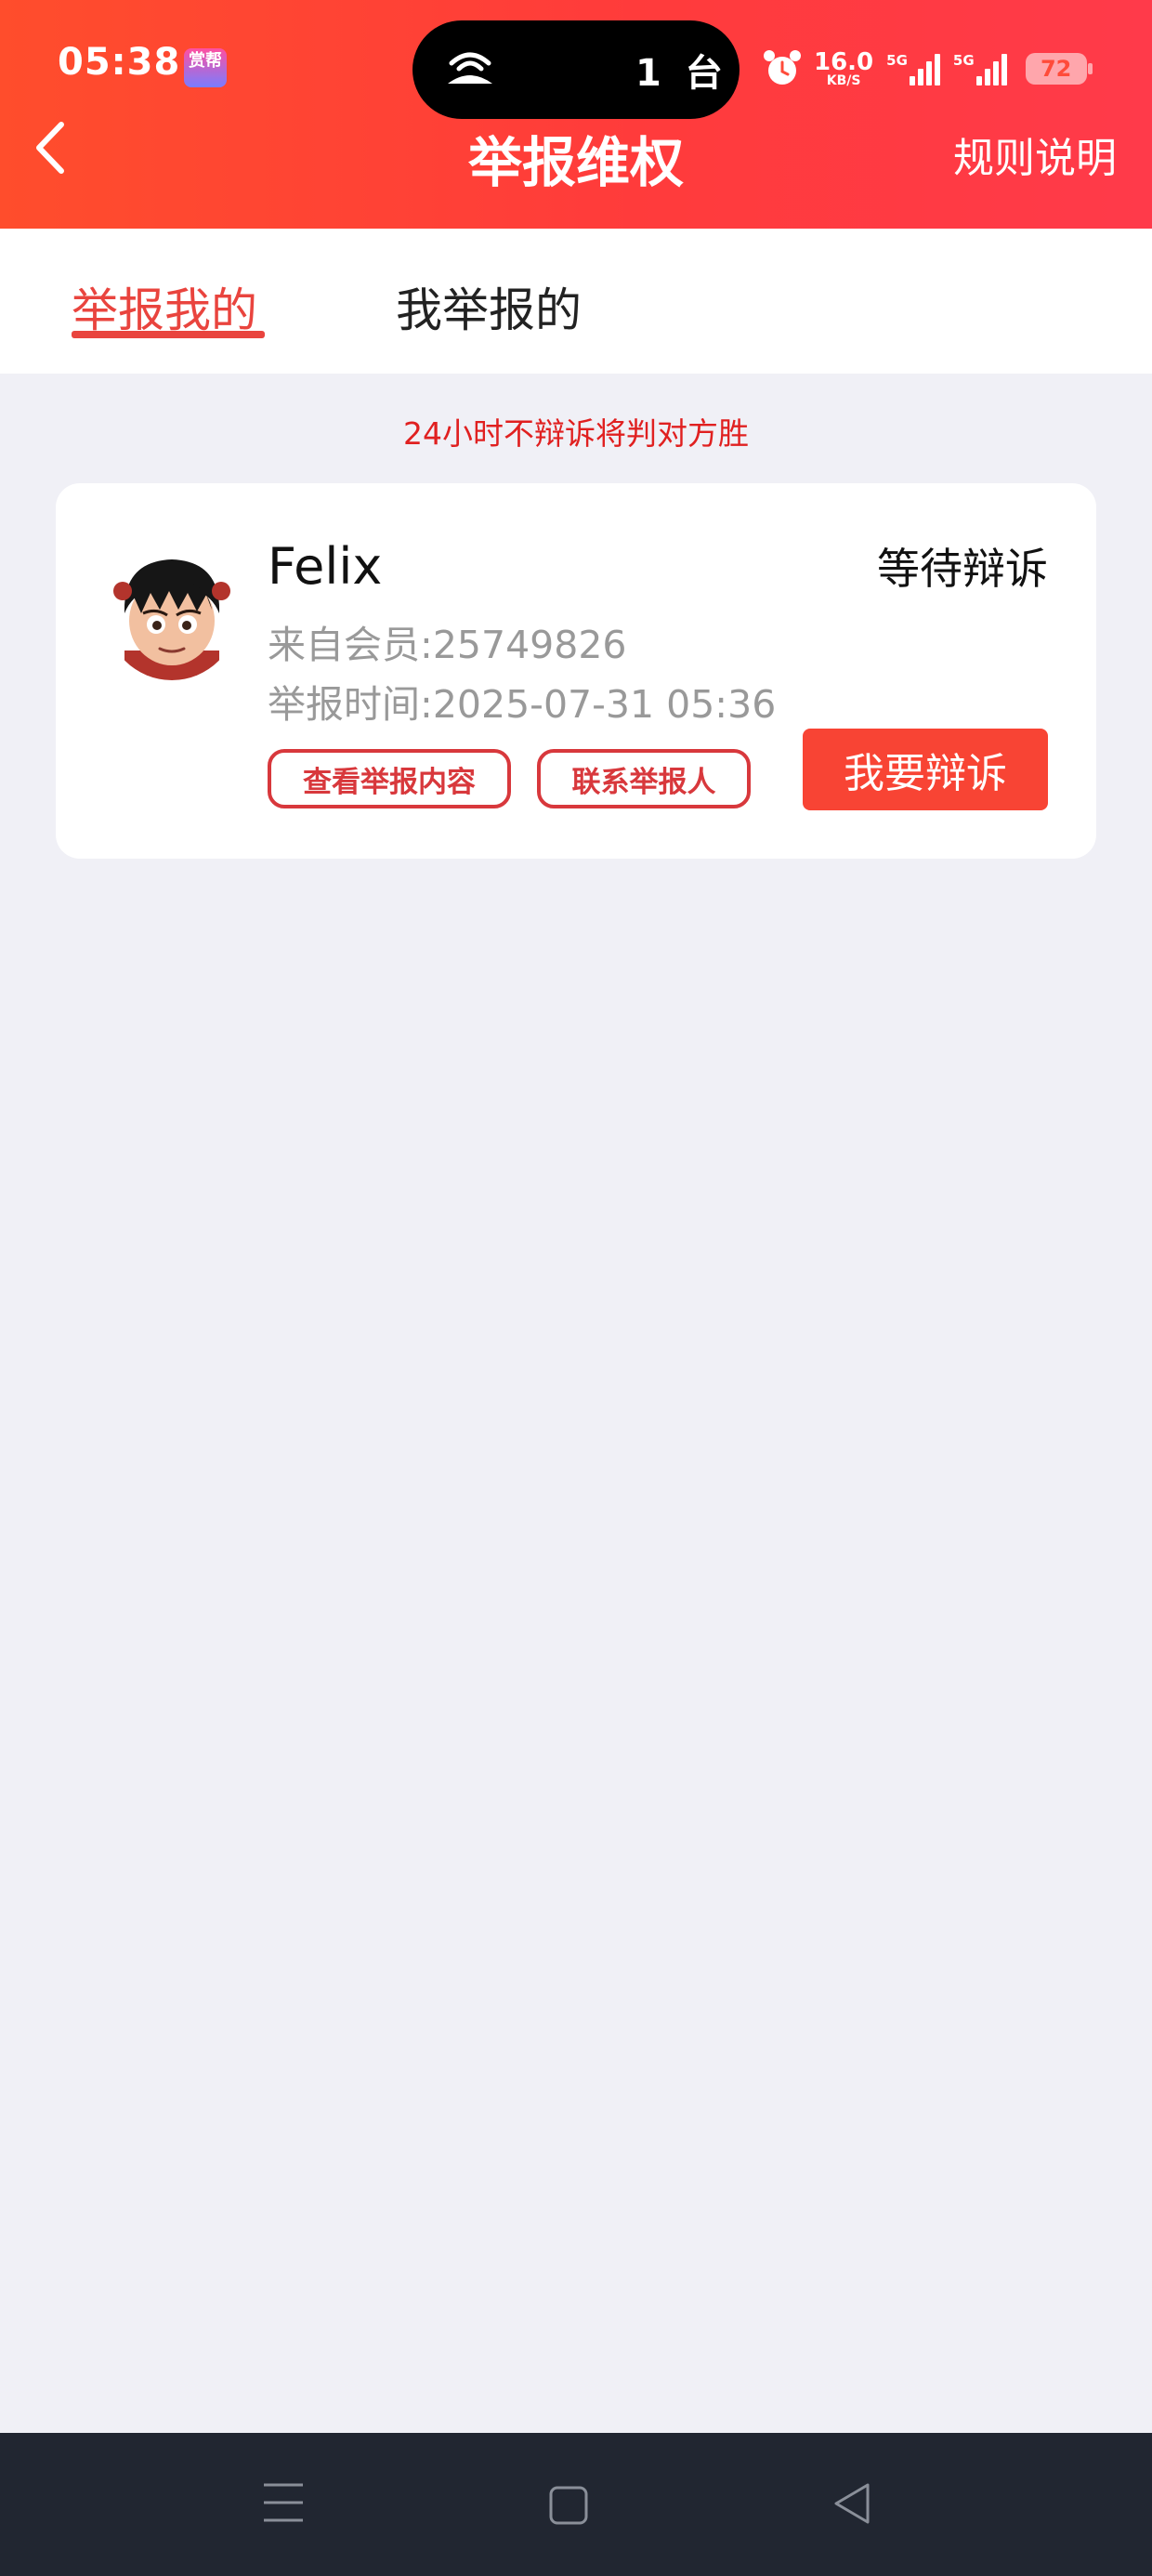 The width and height of the screenshot is (1152, 2576). Describe the element at coordinates (205, 67) in the screenshot. I see `app-badge-icon: 赏帮` at that location.